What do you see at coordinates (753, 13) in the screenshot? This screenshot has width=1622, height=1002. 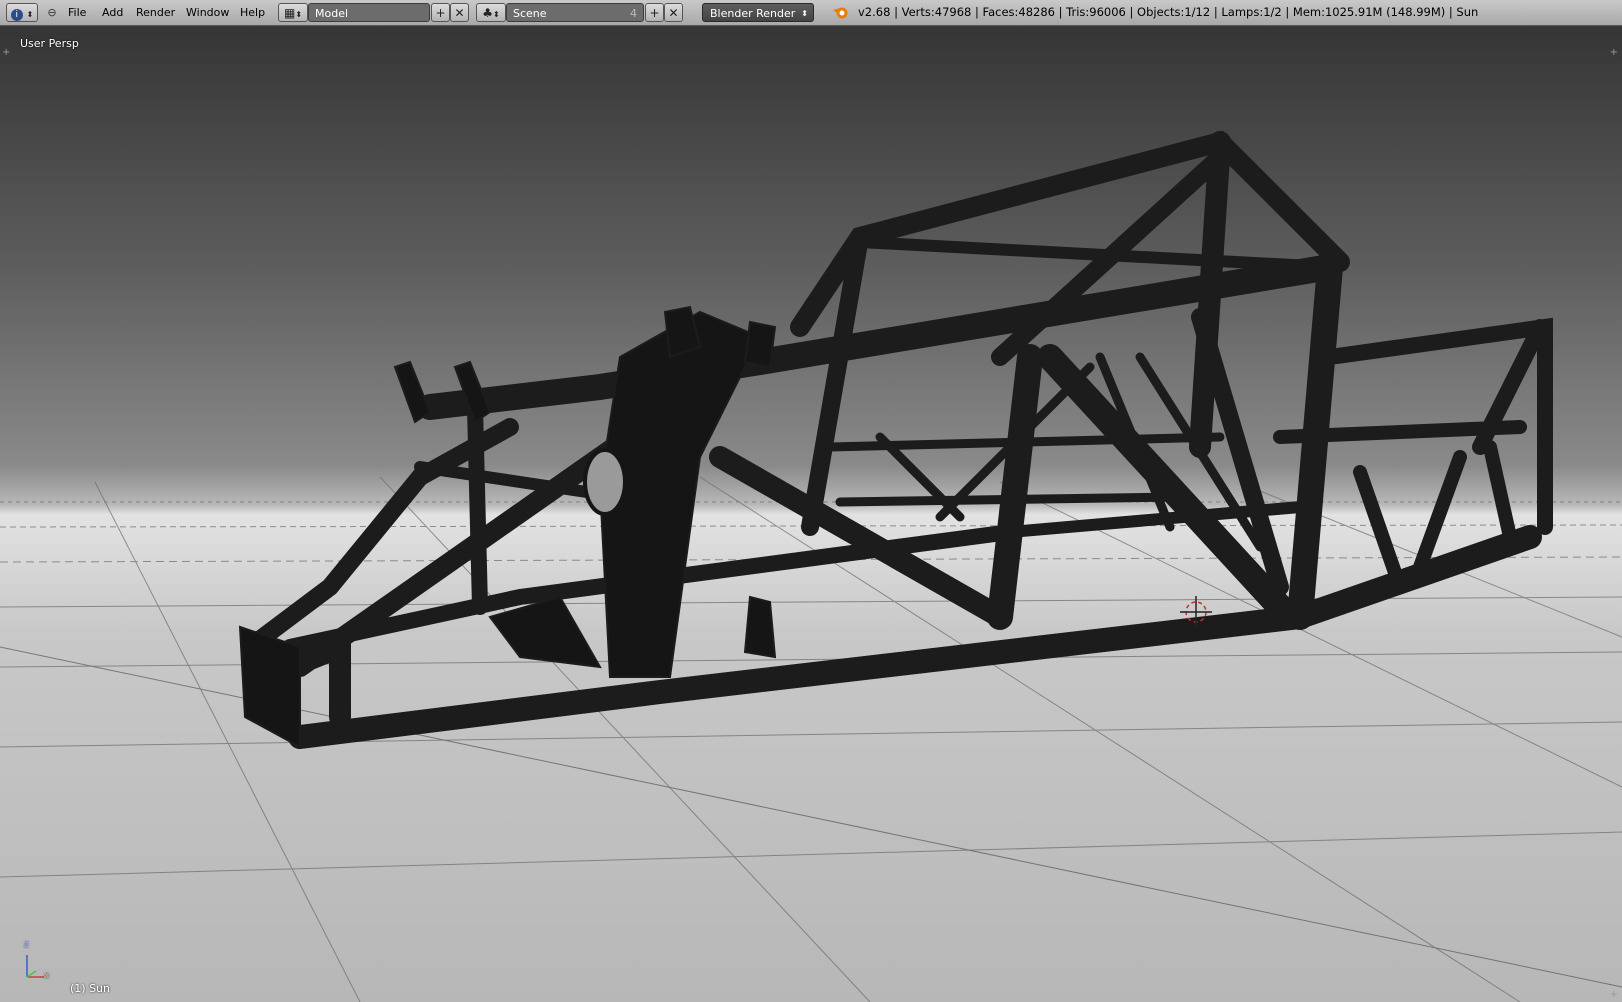 I see `render-engine-label: Blender Render` at bounding box center [753, 13].